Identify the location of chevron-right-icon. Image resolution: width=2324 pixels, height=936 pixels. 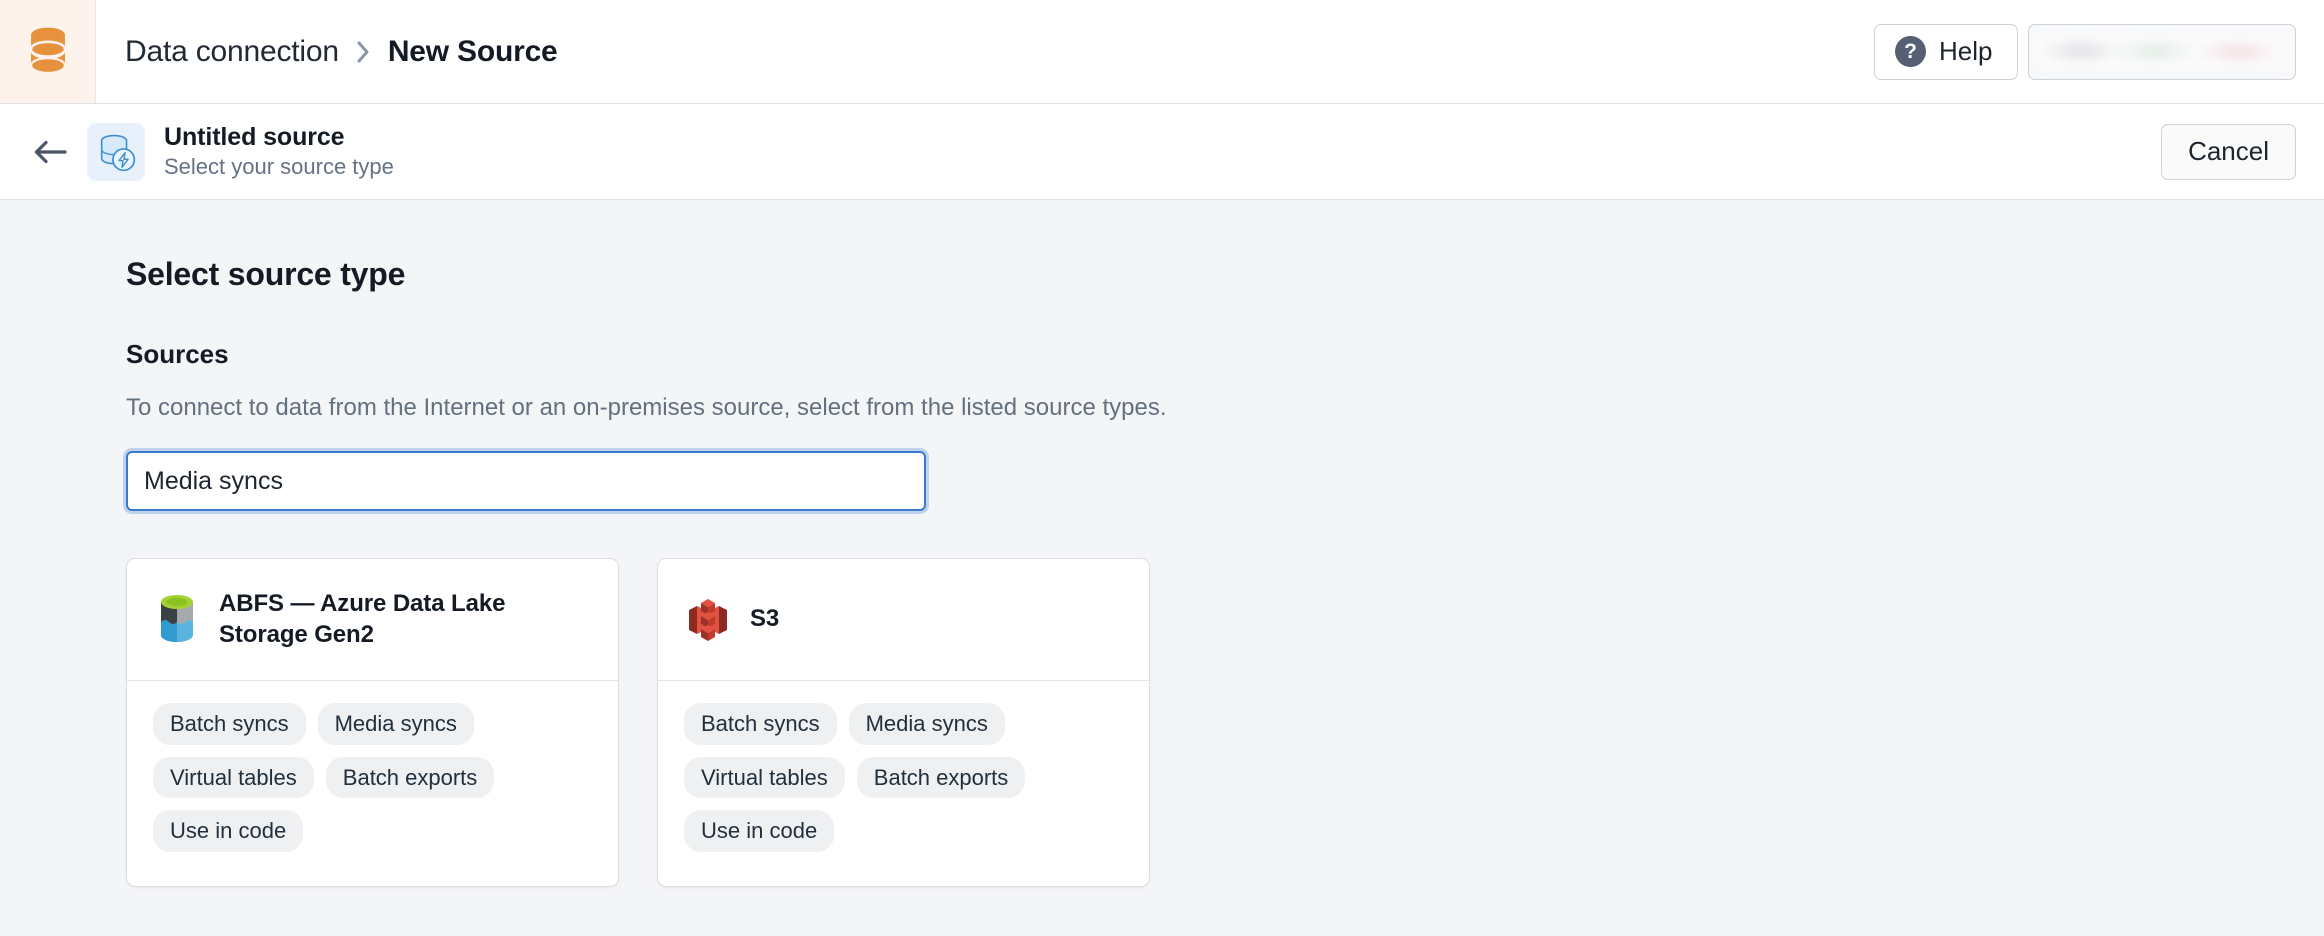
(363, 52).